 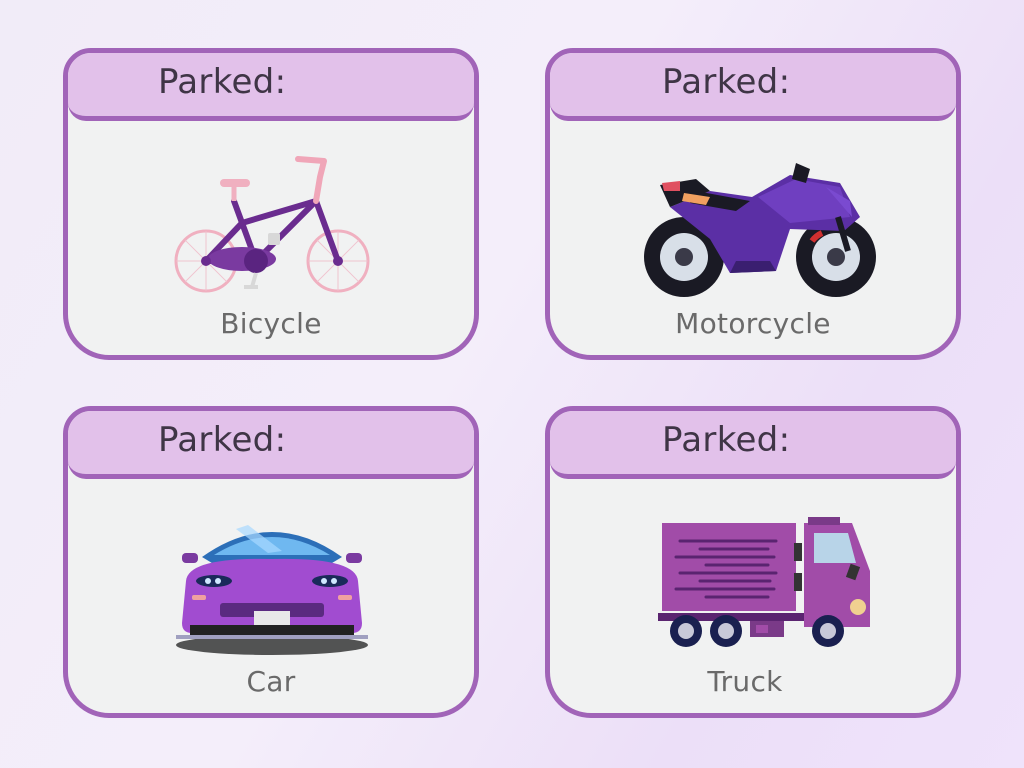 What do you see at coordinates (272, 590) in the screenshot?
I see `car-icon` at bounding box center [272, 590].